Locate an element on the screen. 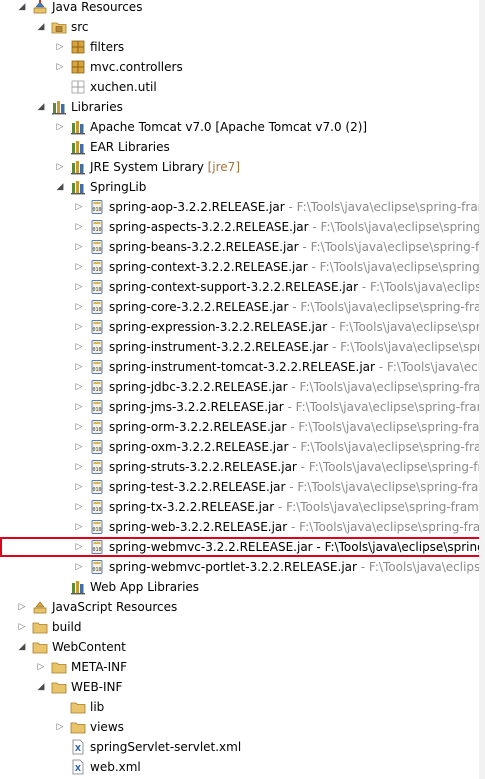  tree-item-springlib: ◢ SpringLib is located at coordinates (242, 187).